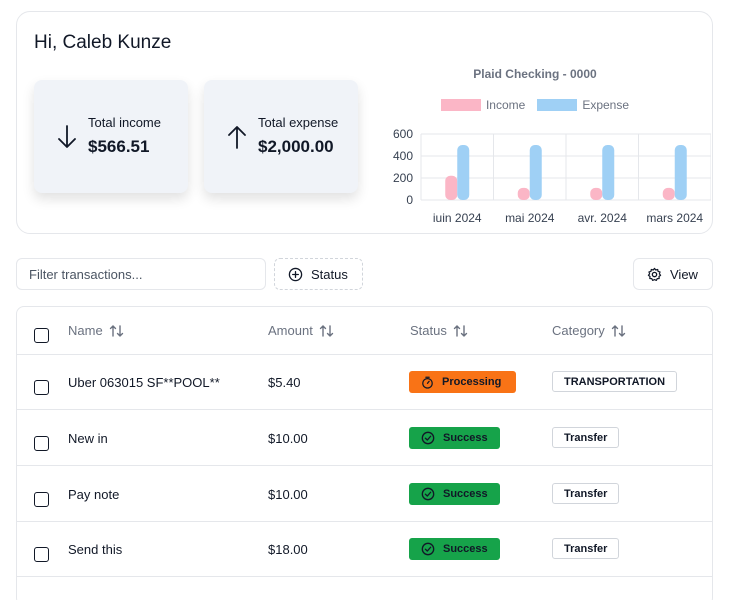 This screenshot has width=729, height=600. Describe the element at coordinates (403, 156) in the screenshot. I see `y-tick-label: 400` at that location.